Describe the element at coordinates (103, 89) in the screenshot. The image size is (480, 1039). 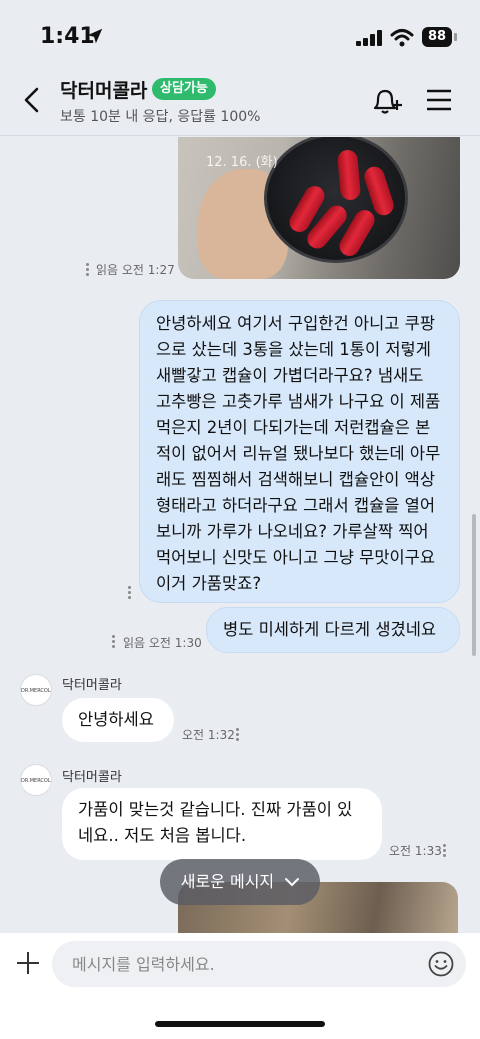
I see `chat-title: 닥터머콜라` at that location.